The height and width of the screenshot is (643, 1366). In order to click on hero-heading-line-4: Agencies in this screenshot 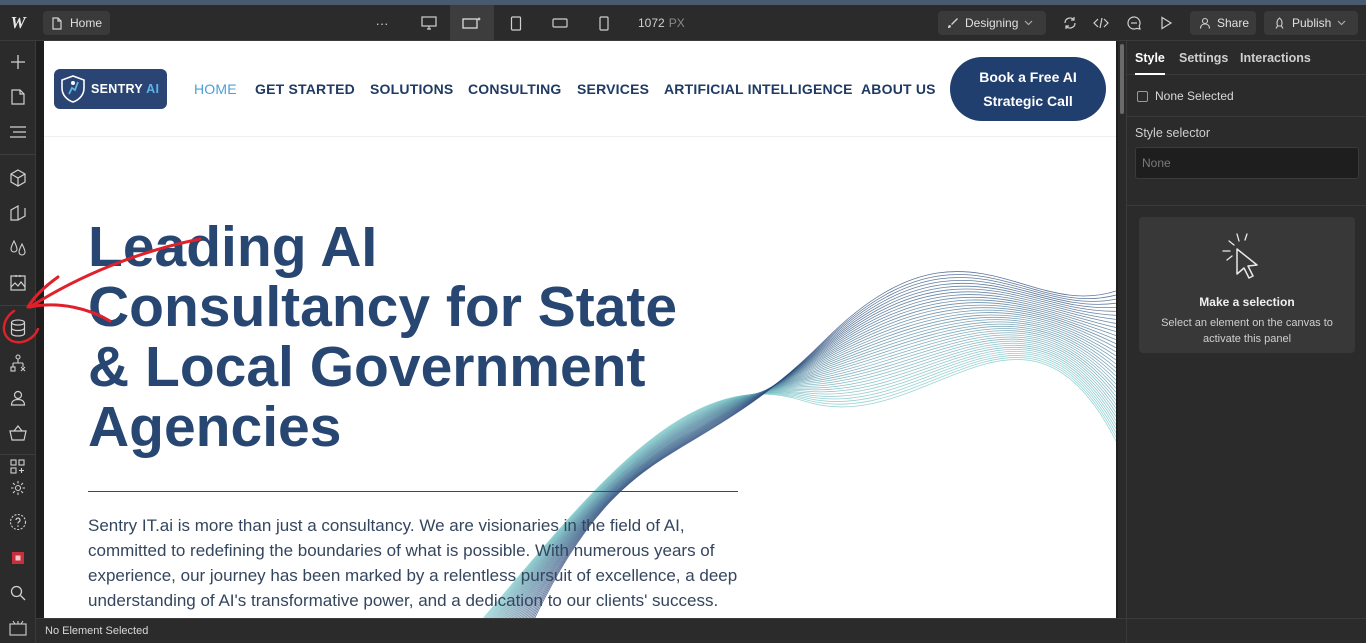, I will do `click(215, 427)`.